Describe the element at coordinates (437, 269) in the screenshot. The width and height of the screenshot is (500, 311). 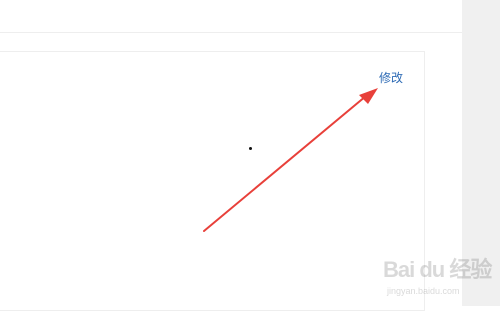
I see `watermark-brand: Bai du 经验` at that location.